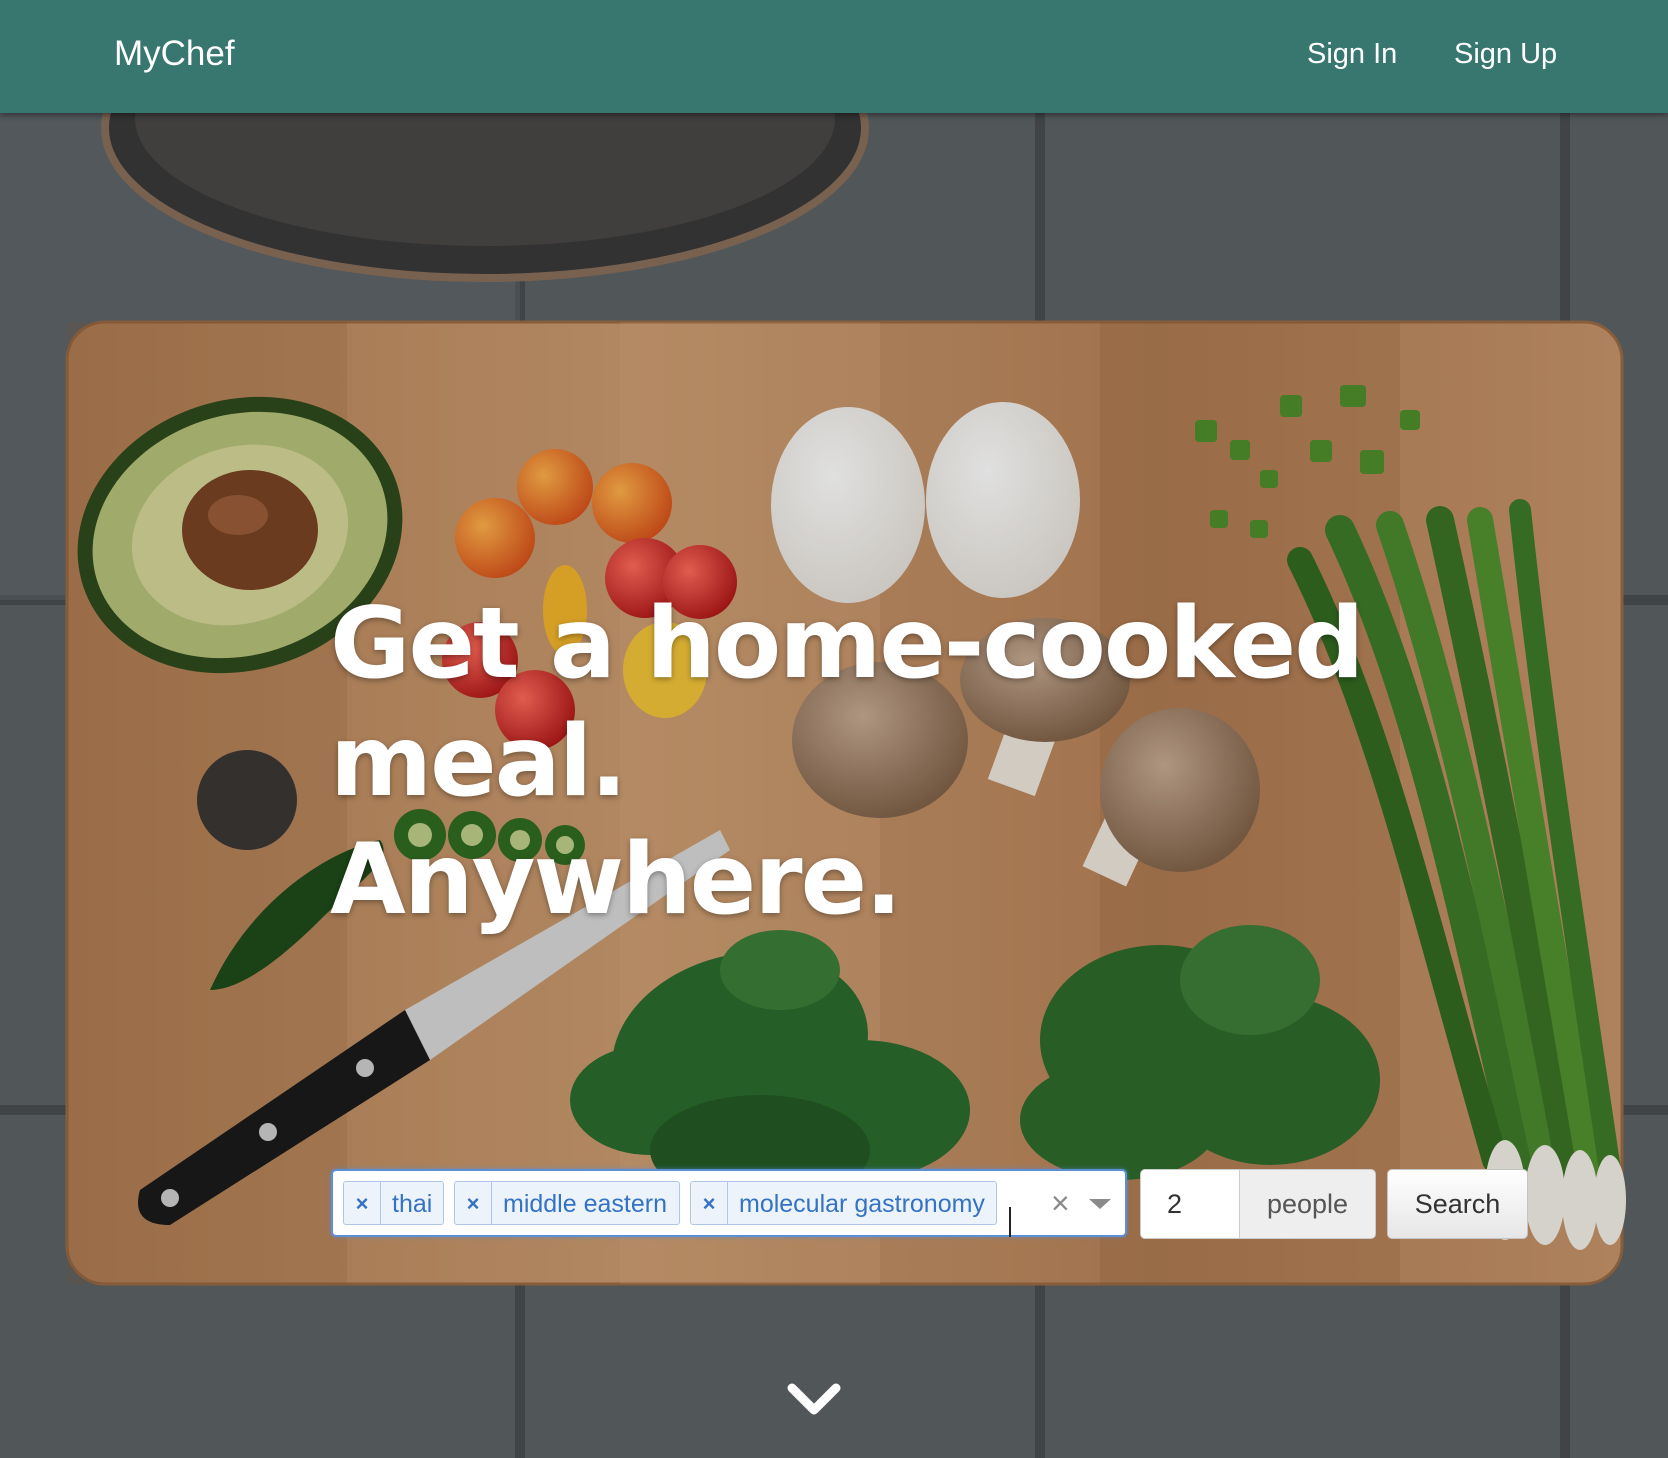 The height and width of the screenshot is (1458, 1668). Describe the element at coordinates (862, 1204) in the screenshot. I see `tag-label: molecular gastronomy` at that location.